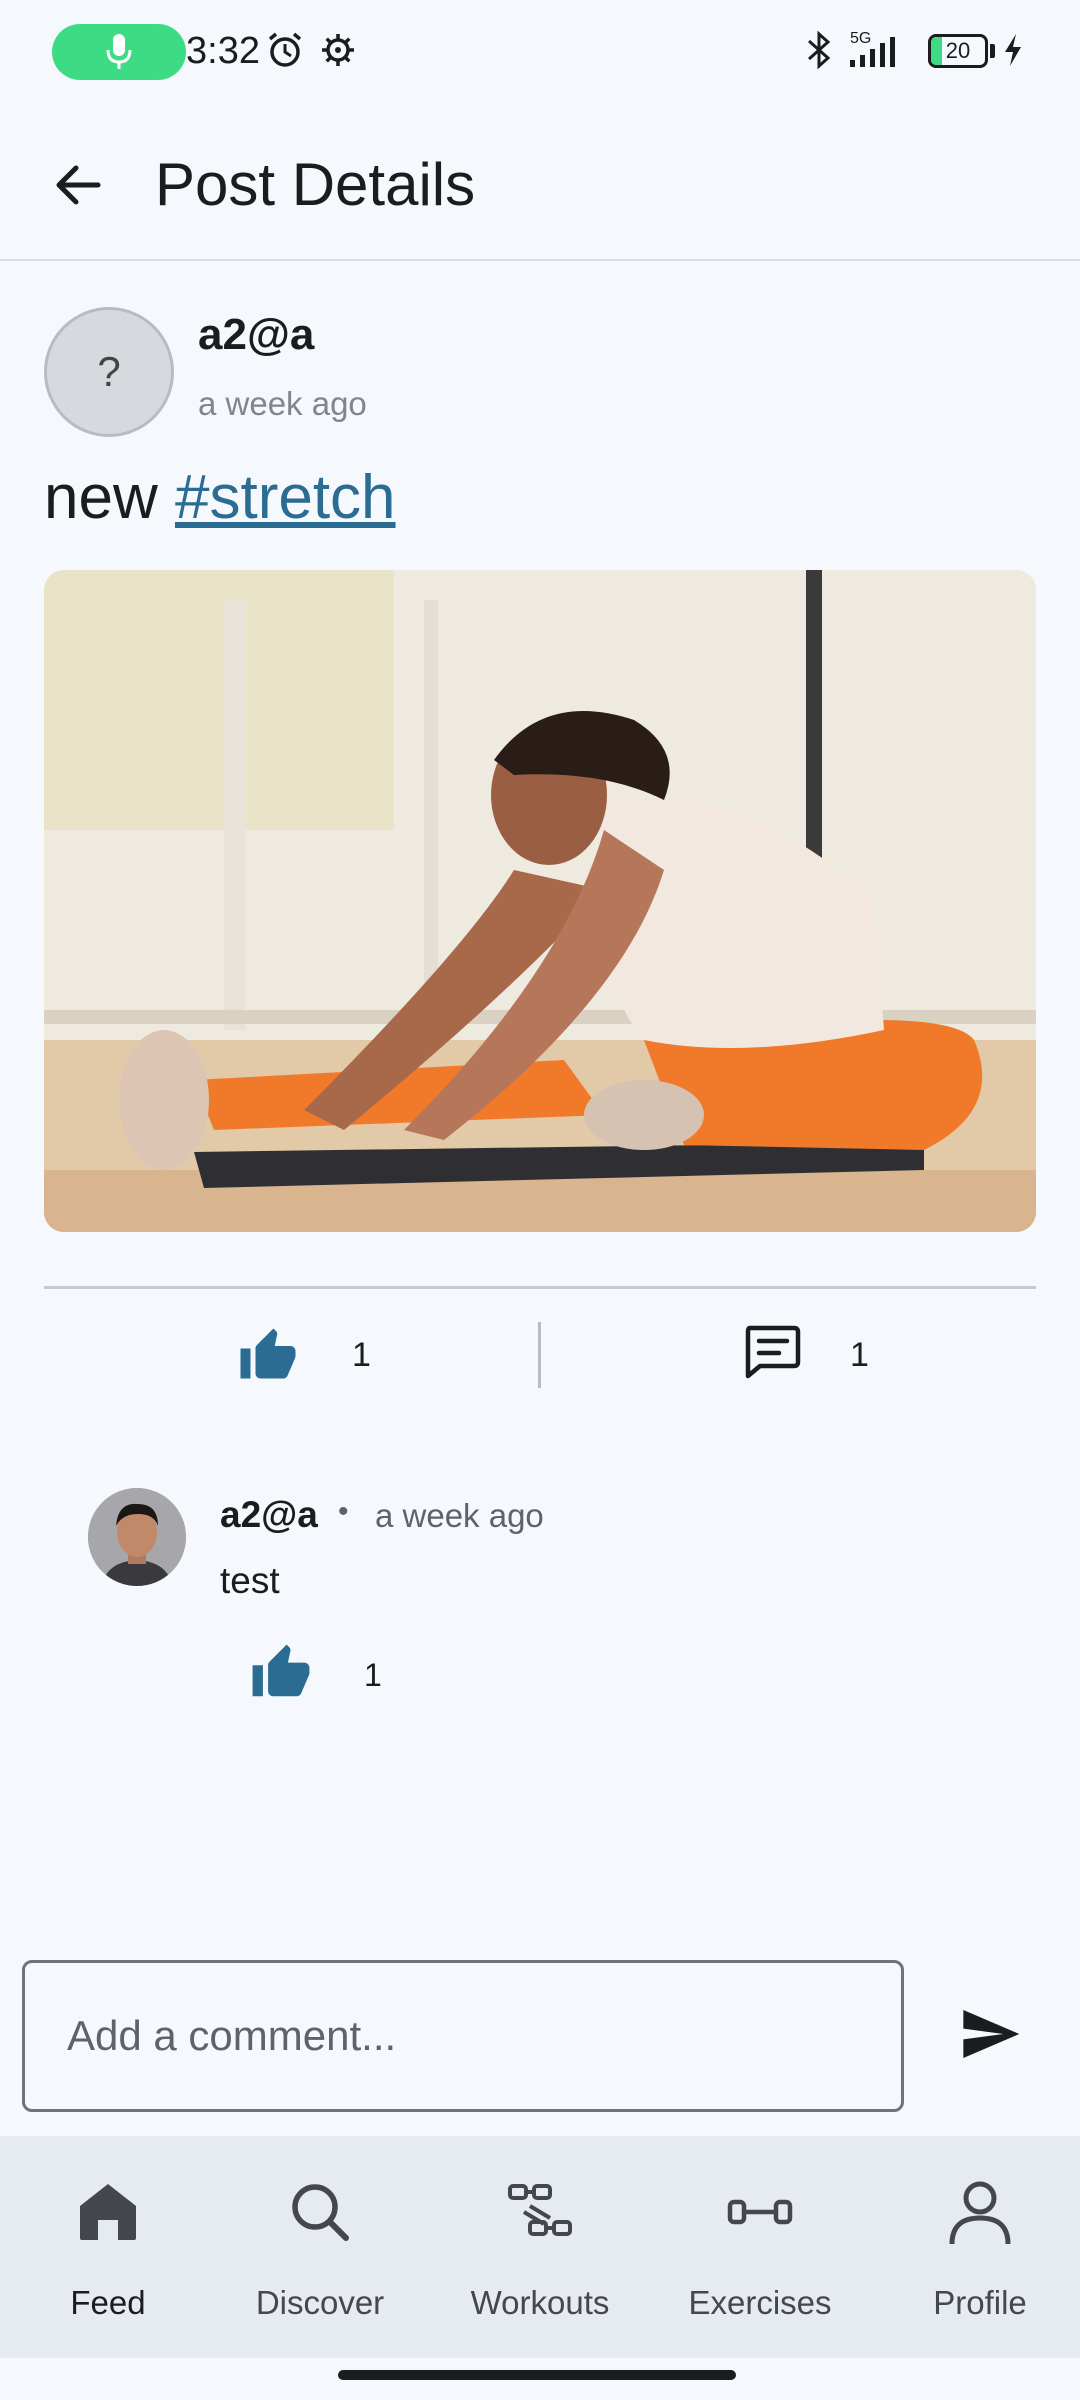 This screenshot has width=1080, height=2400. I want to click on post-text: new #stretch, so click(220, 498).